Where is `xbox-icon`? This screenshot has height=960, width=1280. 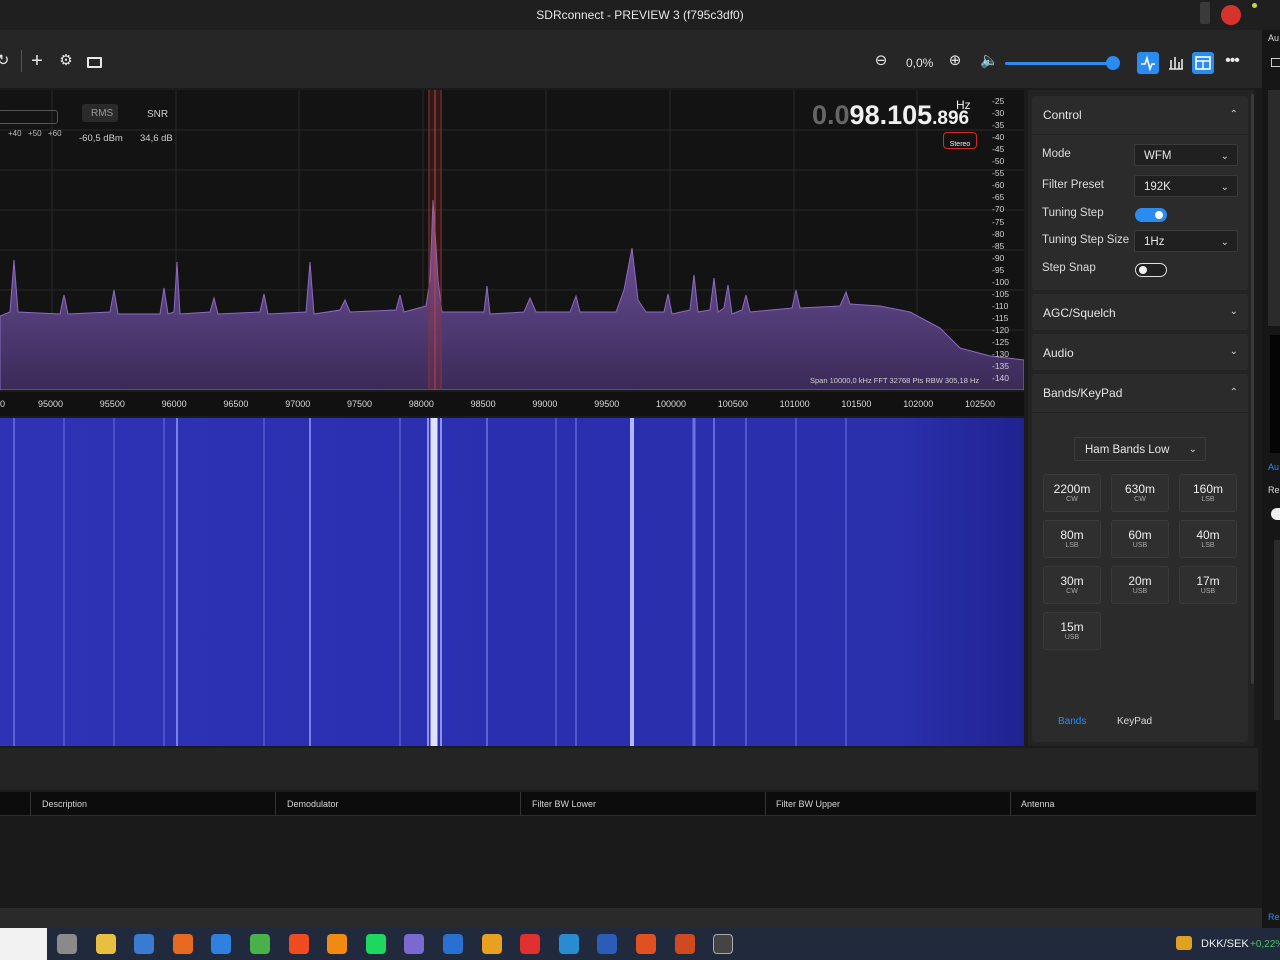 xbox-icon is located at coordinates (260, 944).